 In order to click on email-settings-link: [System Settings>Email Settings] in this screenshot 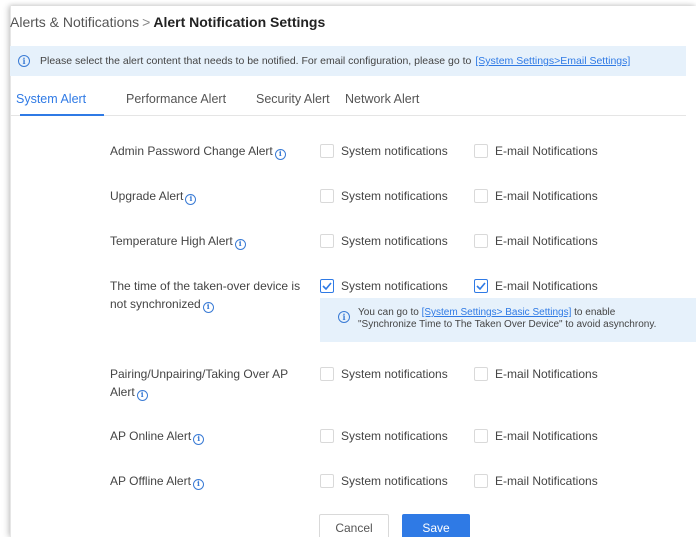, I will do `click(552, 61)`.